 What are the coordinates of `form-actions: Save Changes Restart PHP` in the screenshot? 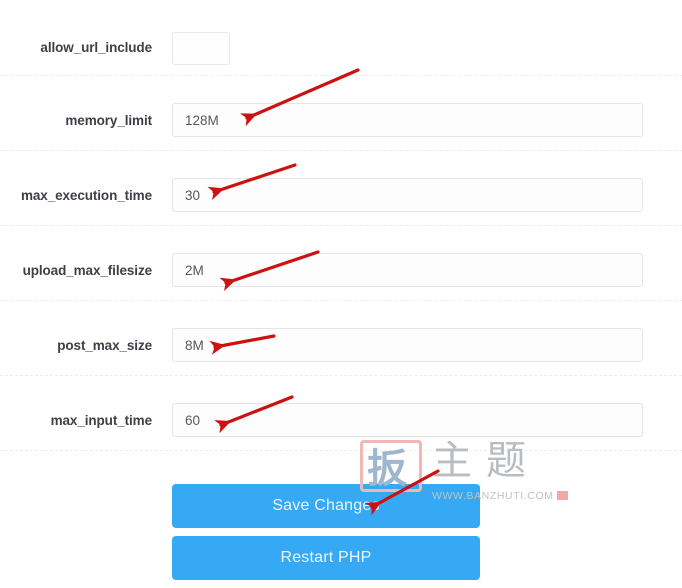 It's located at (326, 536).